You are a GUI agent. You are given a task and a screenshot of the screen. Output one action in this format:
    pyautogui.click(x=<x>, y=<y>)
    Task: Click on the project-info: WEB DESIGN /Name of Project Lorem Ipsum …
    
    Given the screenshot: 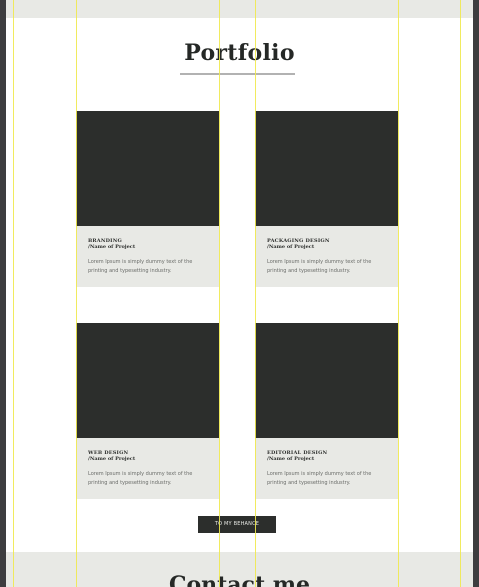 What is the action you would take?
    pyautogui.click(x=147, y=468)
    